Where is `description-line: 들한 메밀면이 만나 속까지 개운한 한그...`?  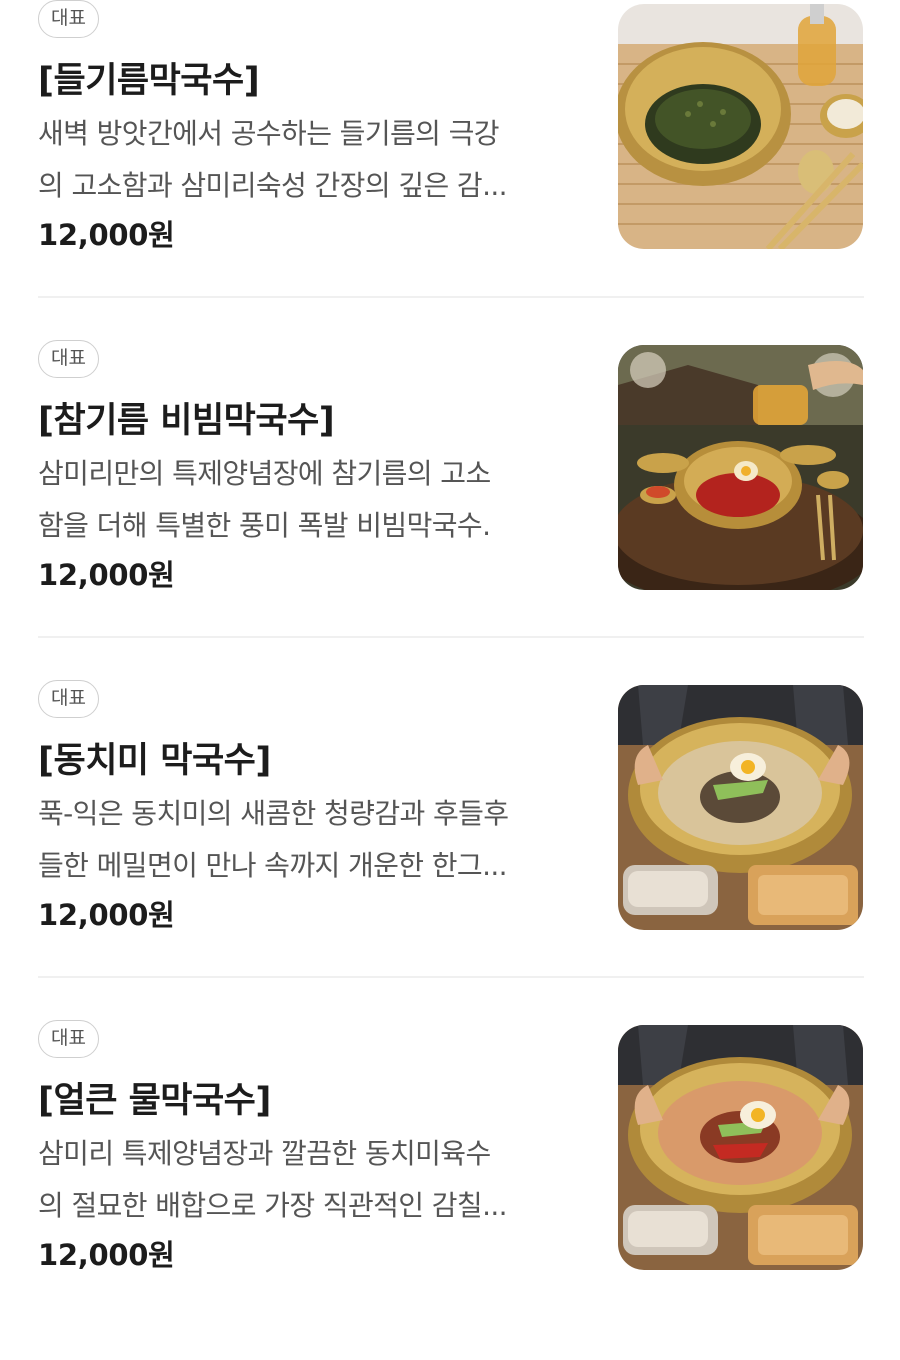
description-line: 들한 메밀면이 만나 속까지 개운한 한그... is located at coordinates (273, 865).